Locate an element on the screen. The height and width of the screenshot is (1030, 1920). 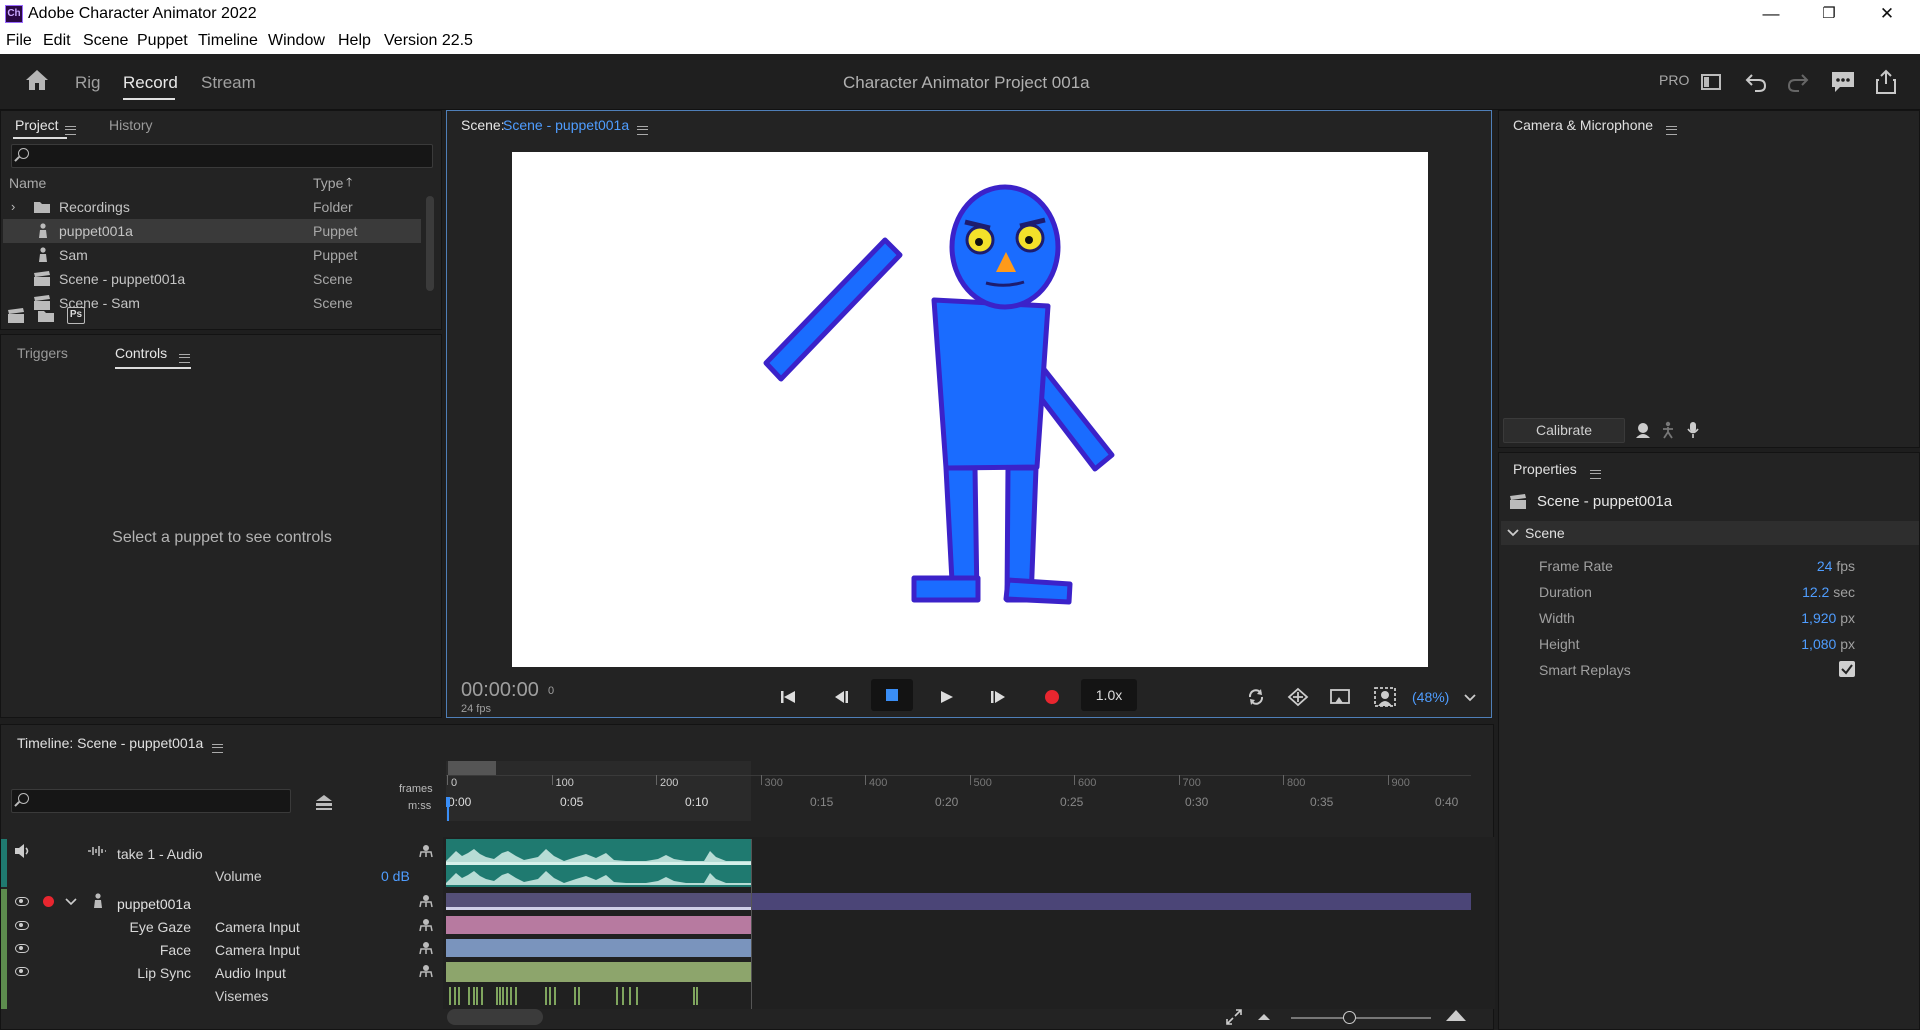
puppet-track-name: puppet001a is located at coordinates (154, 904).